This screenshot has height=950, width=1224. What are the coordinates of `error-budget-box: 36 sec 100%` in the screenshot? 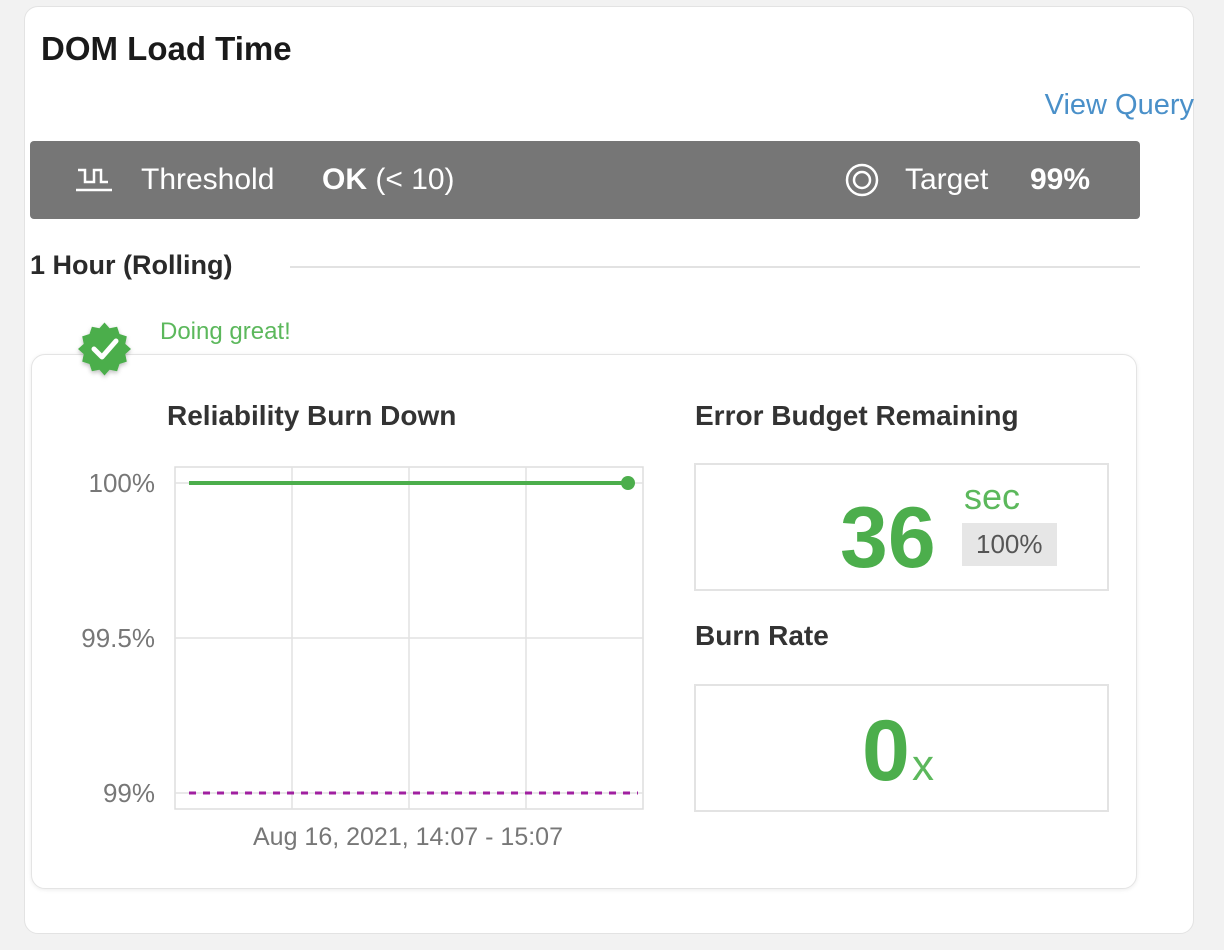 It's located at (901, 527).